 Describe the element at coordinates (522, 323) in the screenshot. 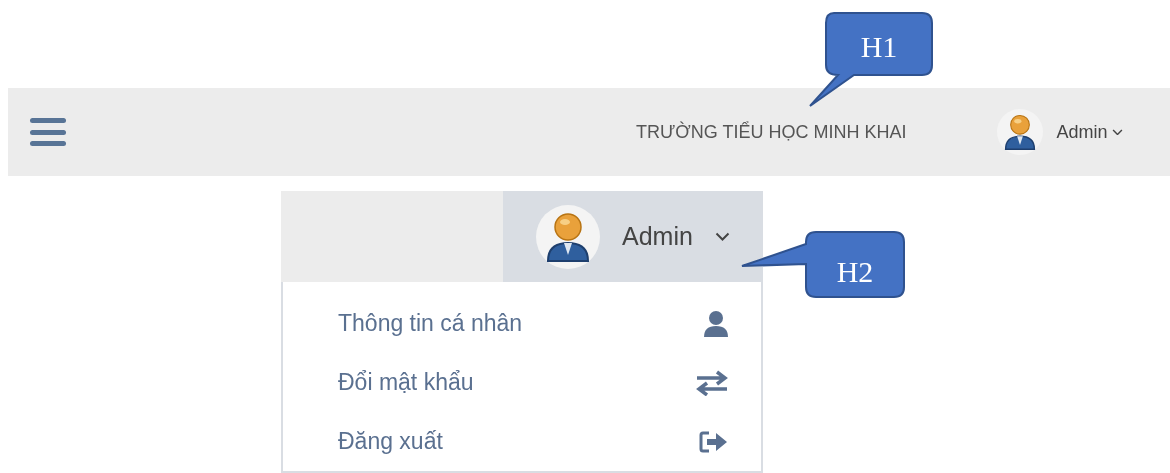

I see `menu-item: Thông tin cá nhân` at that location.